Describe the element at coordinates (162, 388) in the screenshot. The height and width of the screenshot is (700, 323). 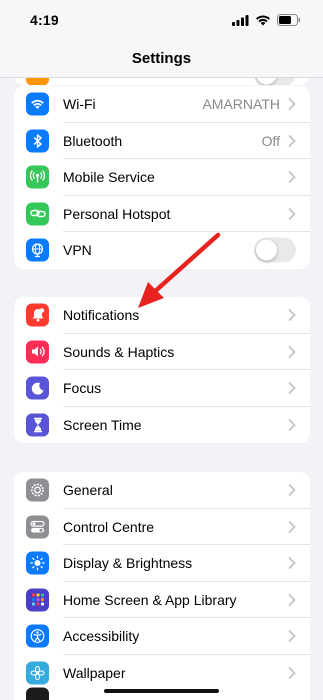
I see `settings-row-focus: Focus` at that location.